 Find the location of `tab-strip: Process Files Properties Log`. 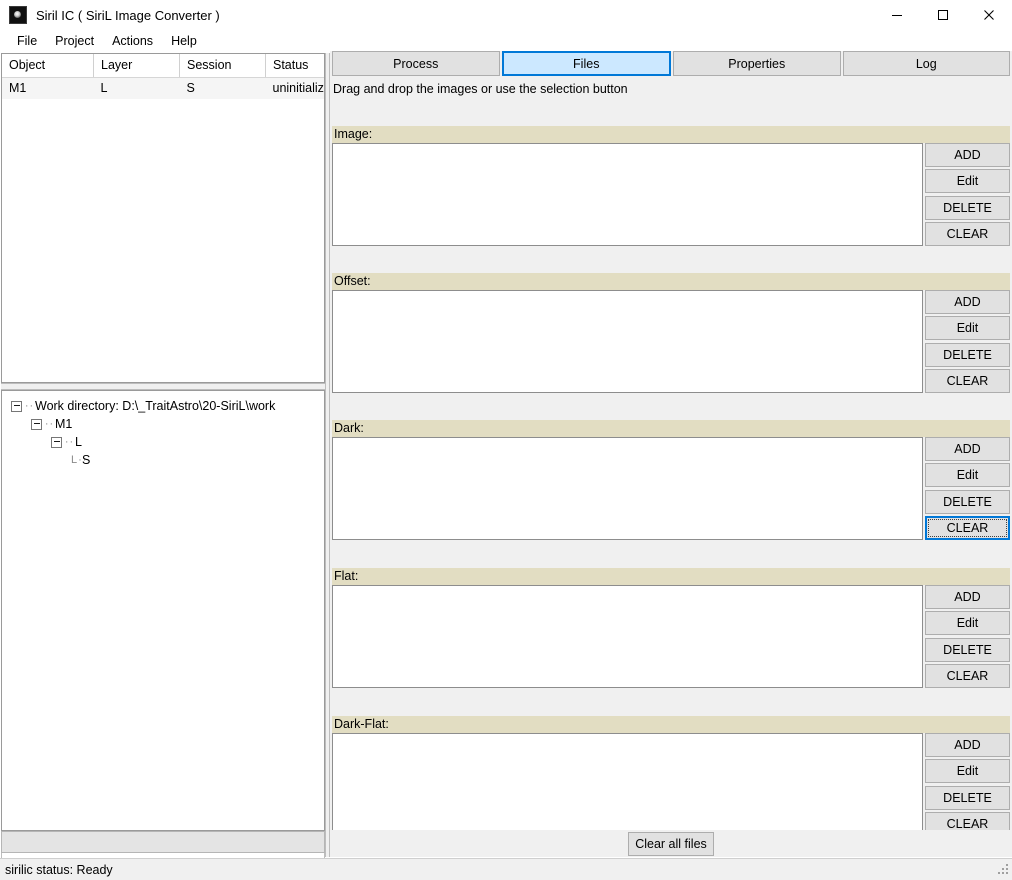

tab-strip: Process Files Properties Log is located at coordinates (671, 64).